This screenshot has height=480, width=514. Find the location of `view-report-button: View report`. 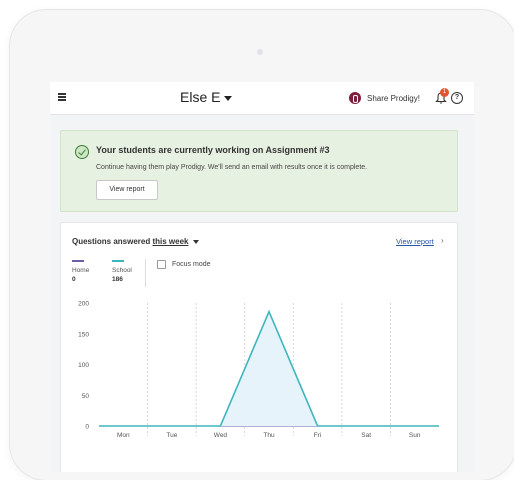

view-report-button: View report is located at coordinates (127, 190).